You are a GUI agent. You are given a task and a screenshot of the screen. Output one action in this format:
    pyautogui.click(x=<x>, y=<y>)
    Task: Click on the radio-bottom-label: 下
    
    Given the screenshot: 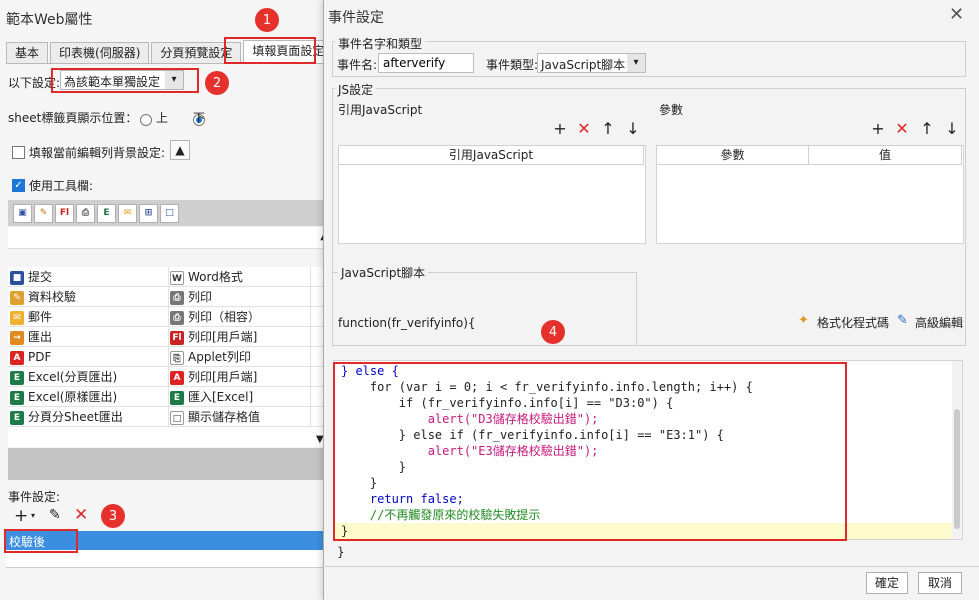 What is the action you would take?
    pyautogui.click(x=199, y=118)
    